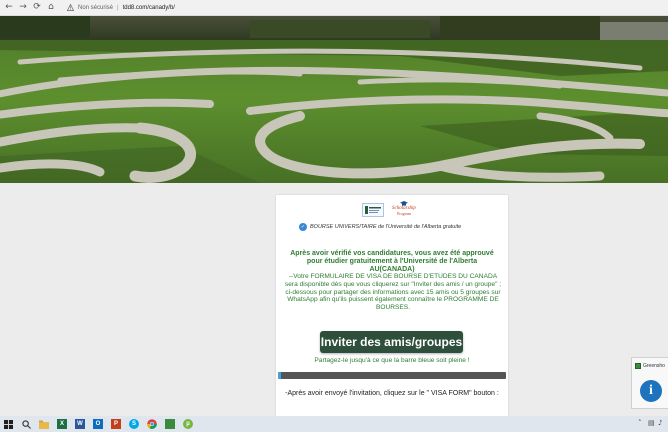 The image size is (668, 432). I want to click on security-label: Non sécurisé, so click(96, 7).